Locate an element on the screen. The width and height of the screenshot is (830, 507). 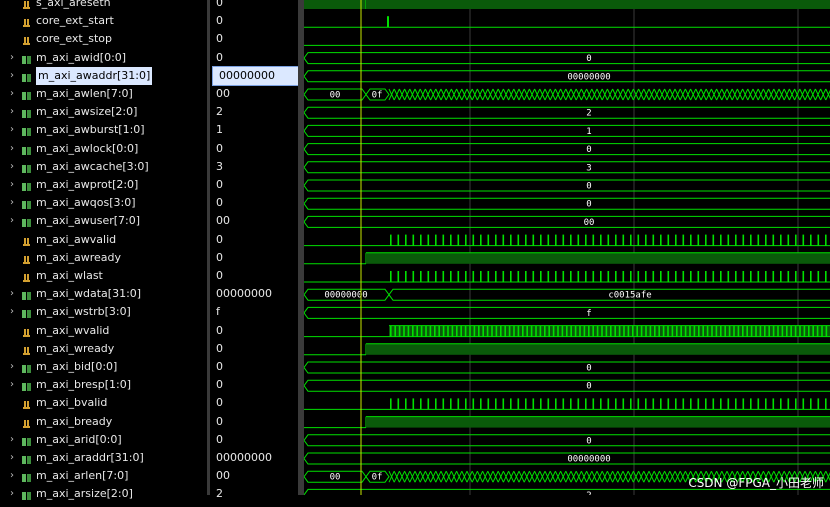
signal-row-m-axi-wlast: m_axi_wlast is located at coordinates (103, 276).